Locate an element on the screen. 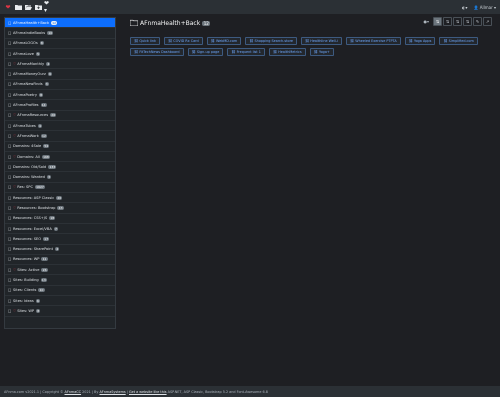 The image size is (500, 397). heart-icon: ❤ is located at coordinates (8, 7).